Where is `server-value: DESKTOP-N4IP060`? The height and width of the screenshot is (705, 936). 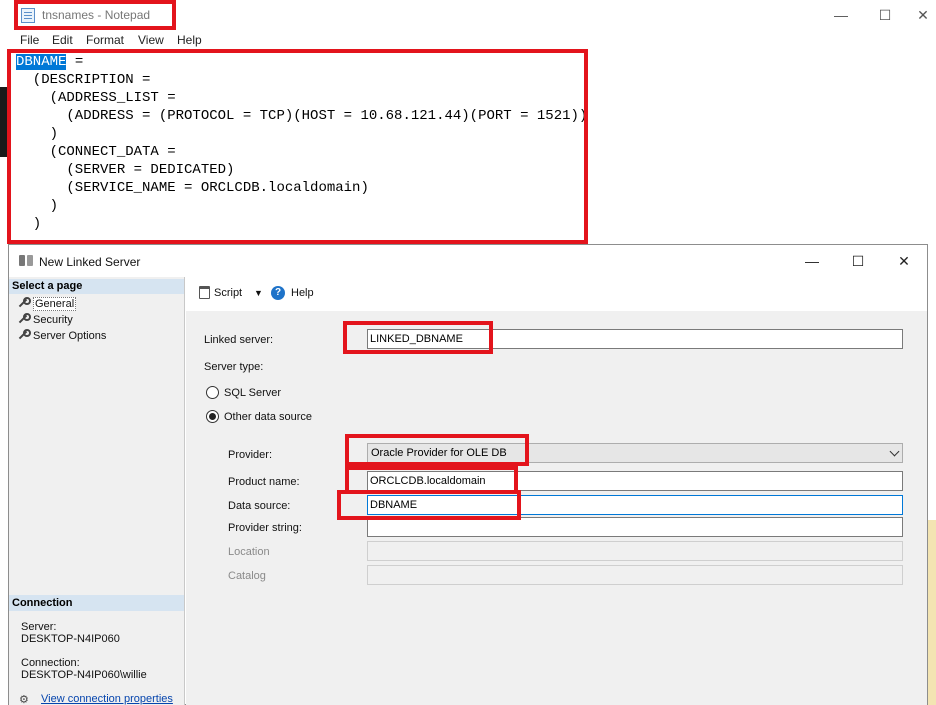
server-value: DESKTOP-N4IP060 is located at coordinates (70, 639).